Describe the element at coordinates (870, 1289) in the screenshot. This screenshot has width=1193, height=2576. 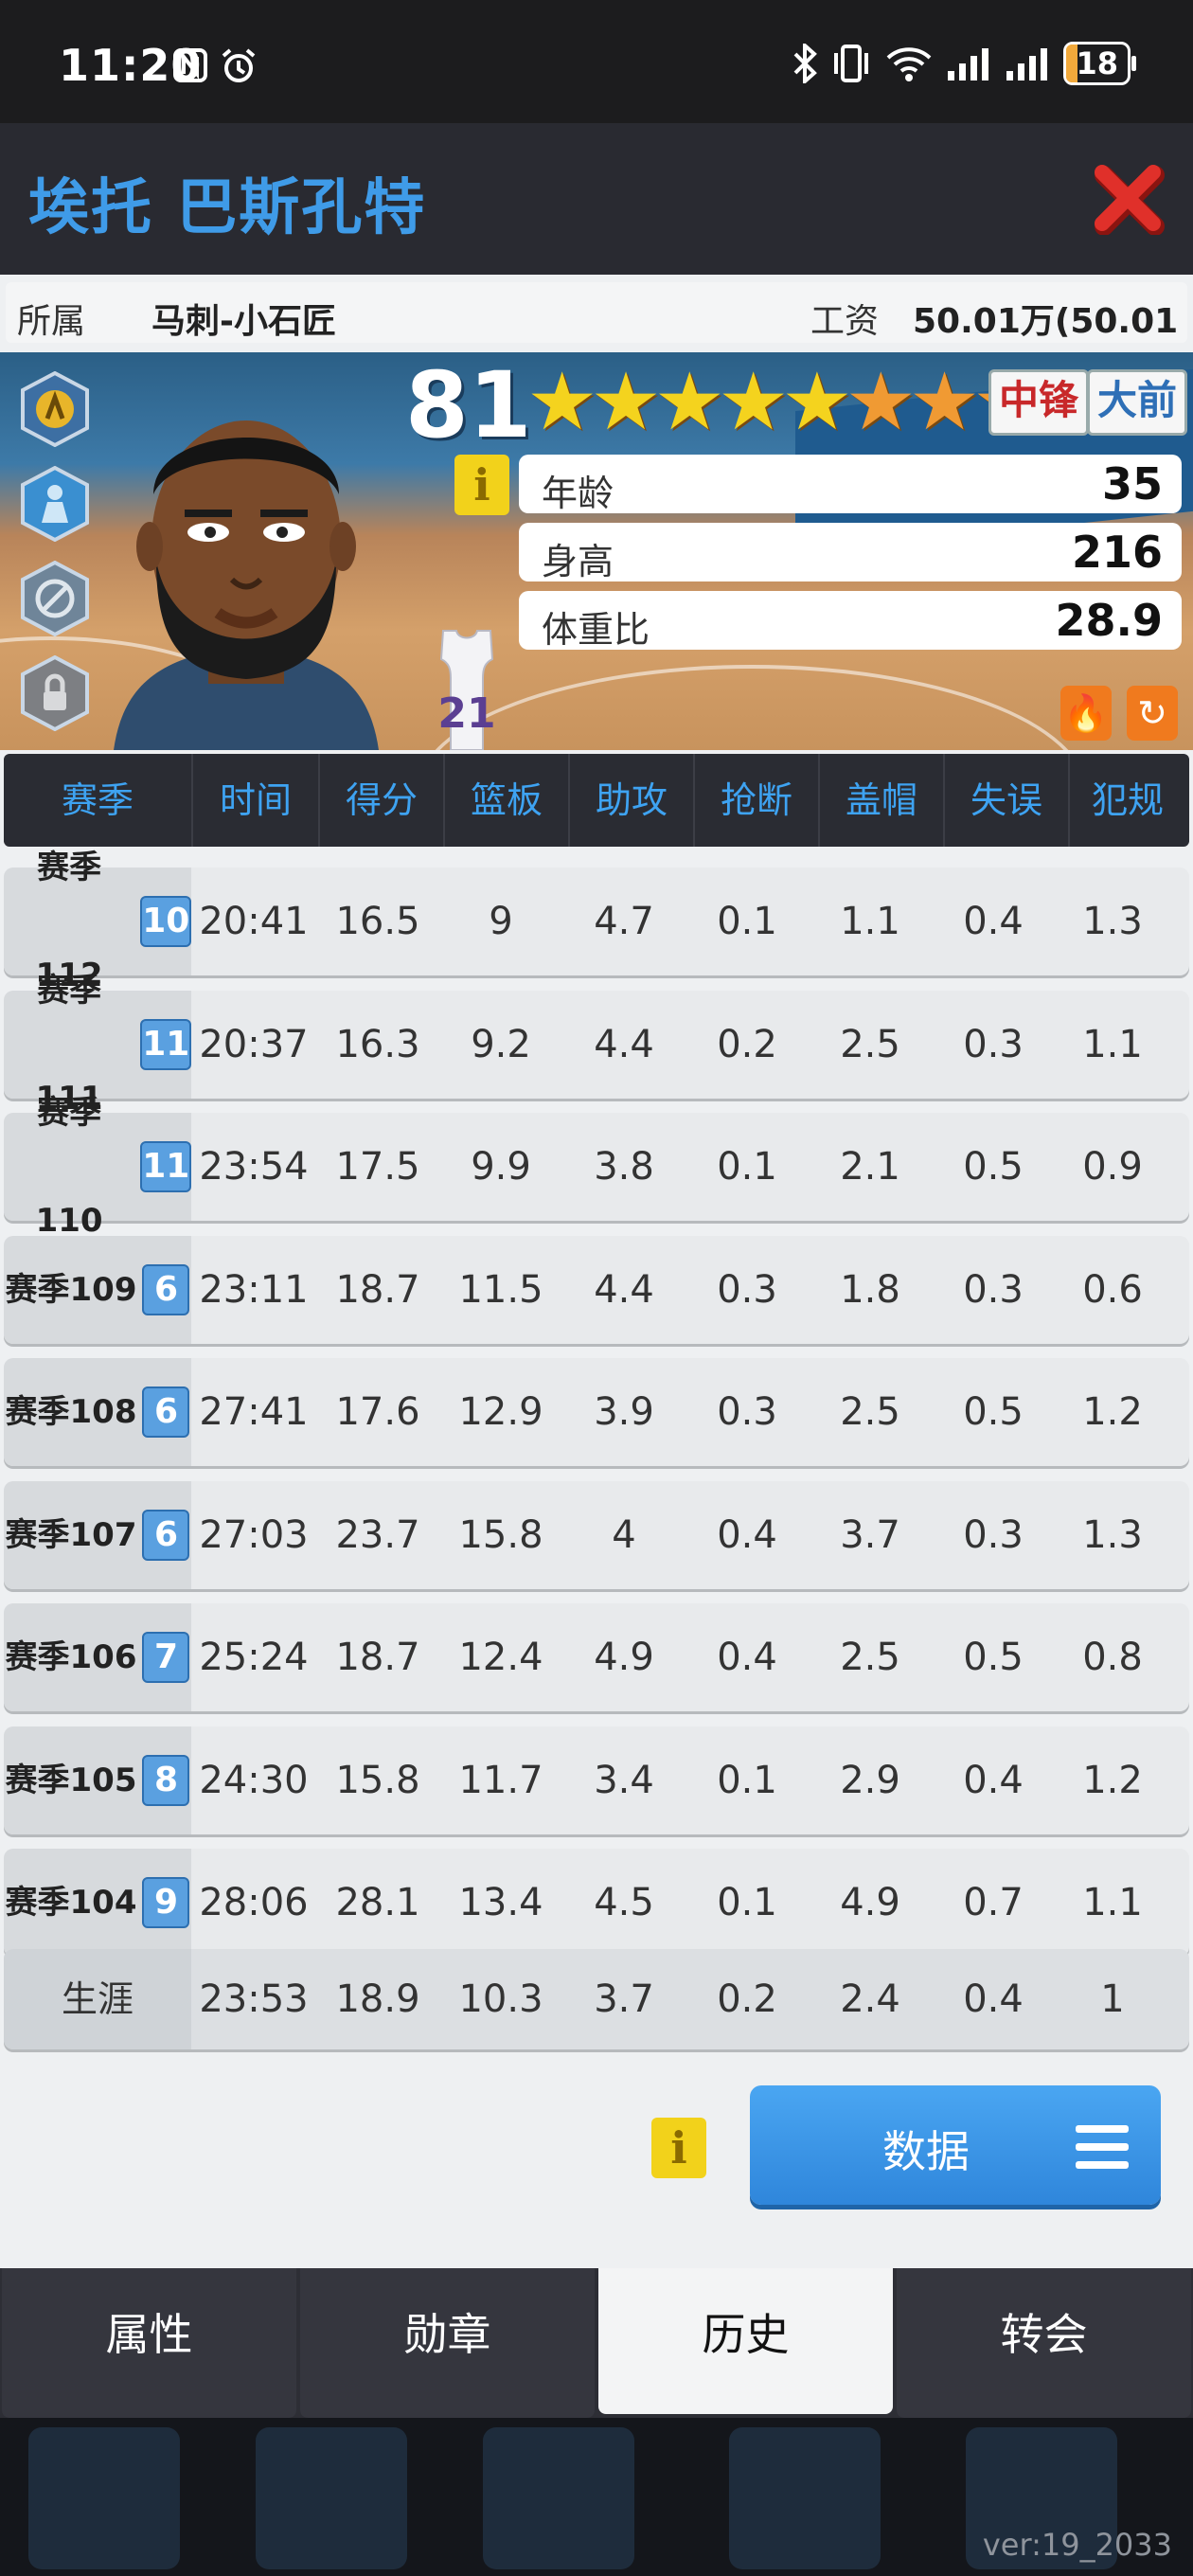
I see `stat-cell: 1.8` at that location.